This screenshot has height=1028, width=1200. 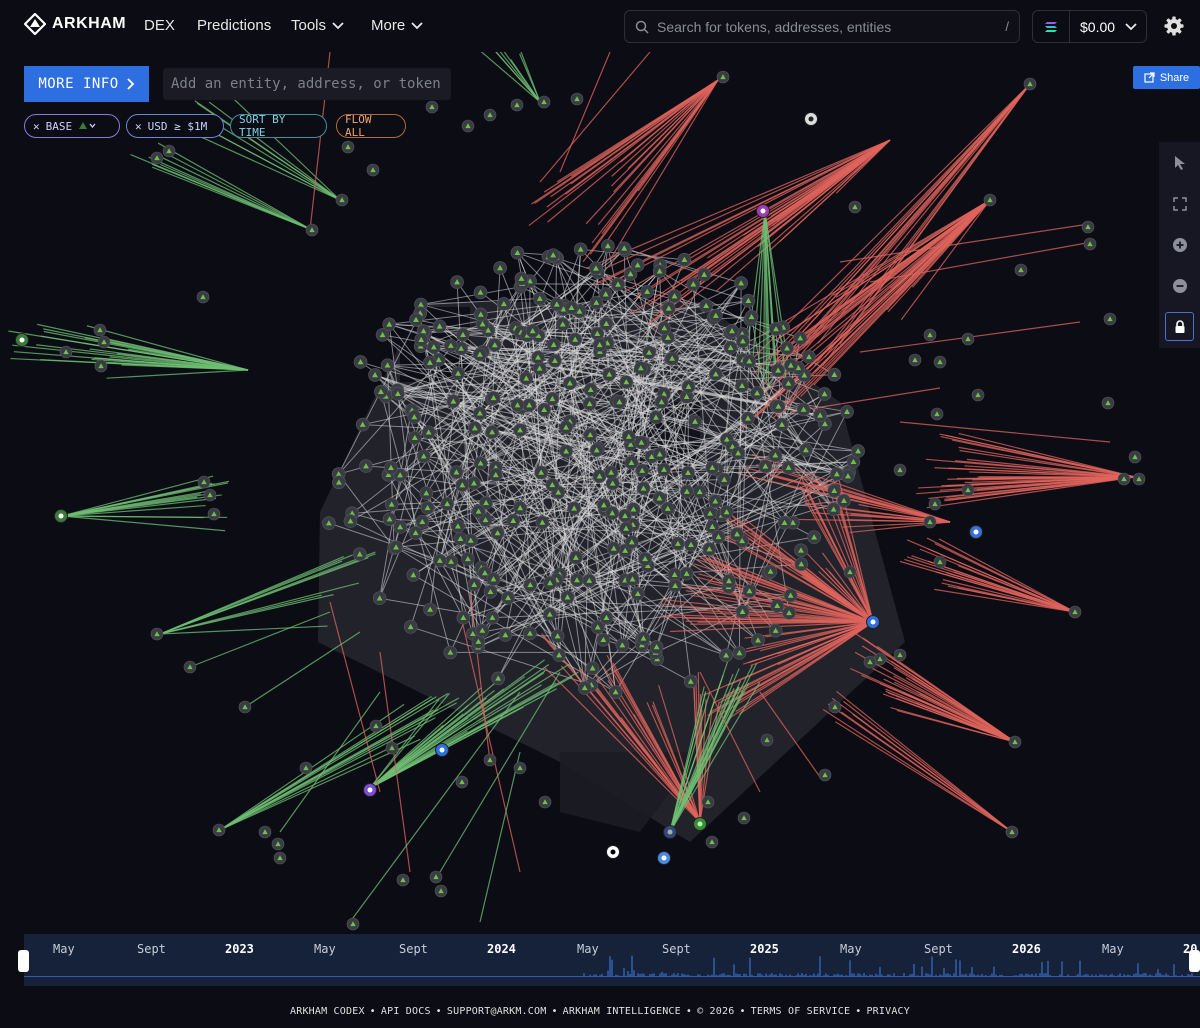 I want to click on footer-link-privacy: PRIVACY, so click(x=888, y=1011).